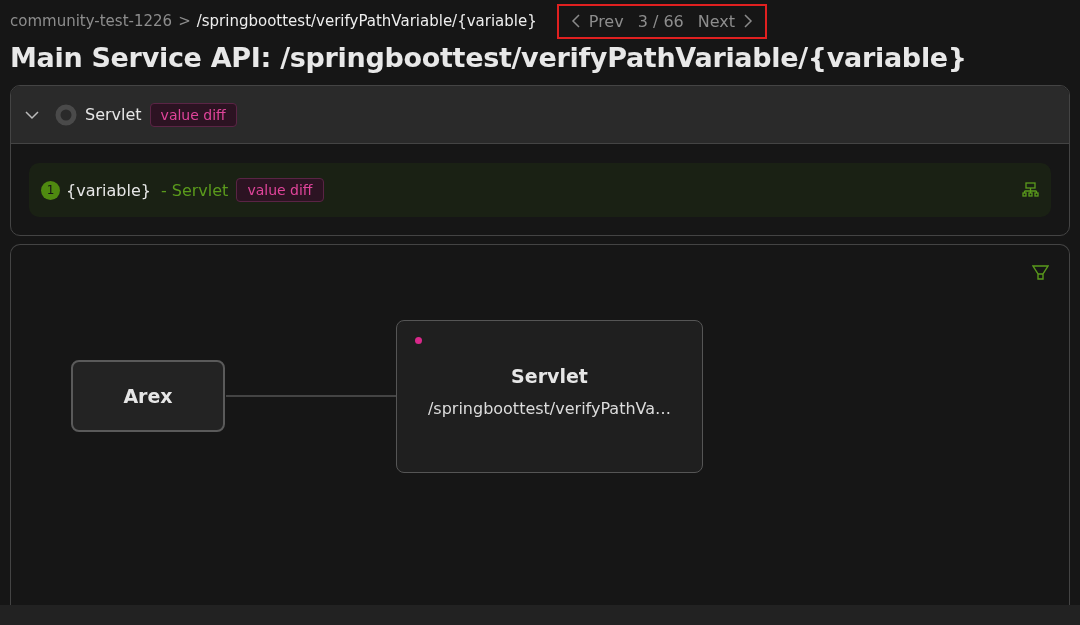 The height and width of the screenshot is (625, 1080). What do you see at coordinates (66, 114) in the screenshot?
I see `ring-icon` at bounding box center [66, 114].